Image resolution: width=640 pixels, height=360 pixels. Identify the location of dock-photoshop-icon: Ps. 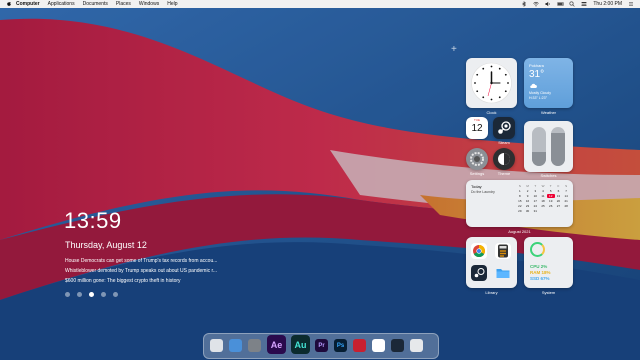
(340, 345).